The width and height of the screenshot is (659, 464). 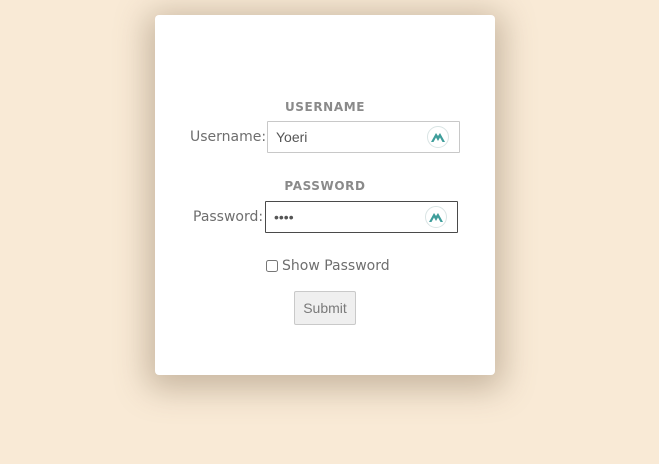 What do you see at coordinates (336, 266) in the screenshot?
I see `show-password-label: Show Password` at bounding box center [336, 266].